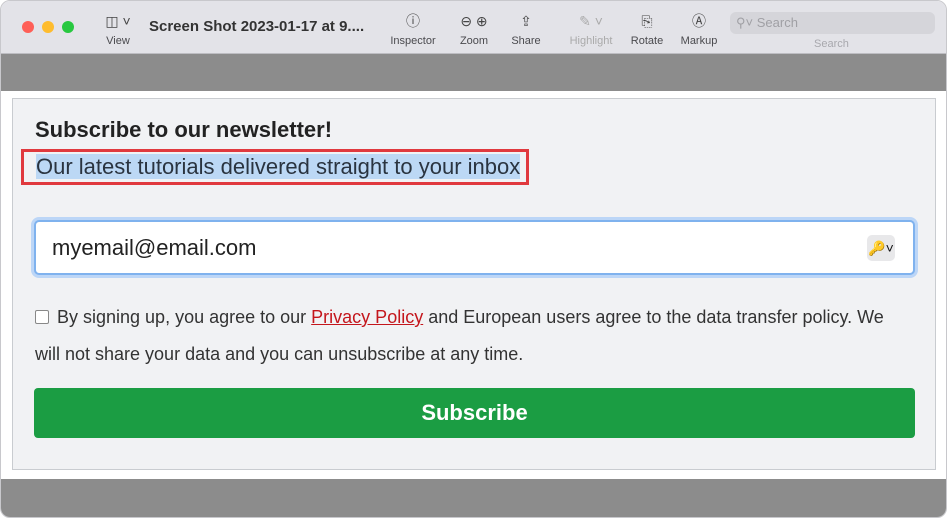  Describe the element at coordinates (68, 27) in the screenshot. I see `fullscreen-button` at that location.